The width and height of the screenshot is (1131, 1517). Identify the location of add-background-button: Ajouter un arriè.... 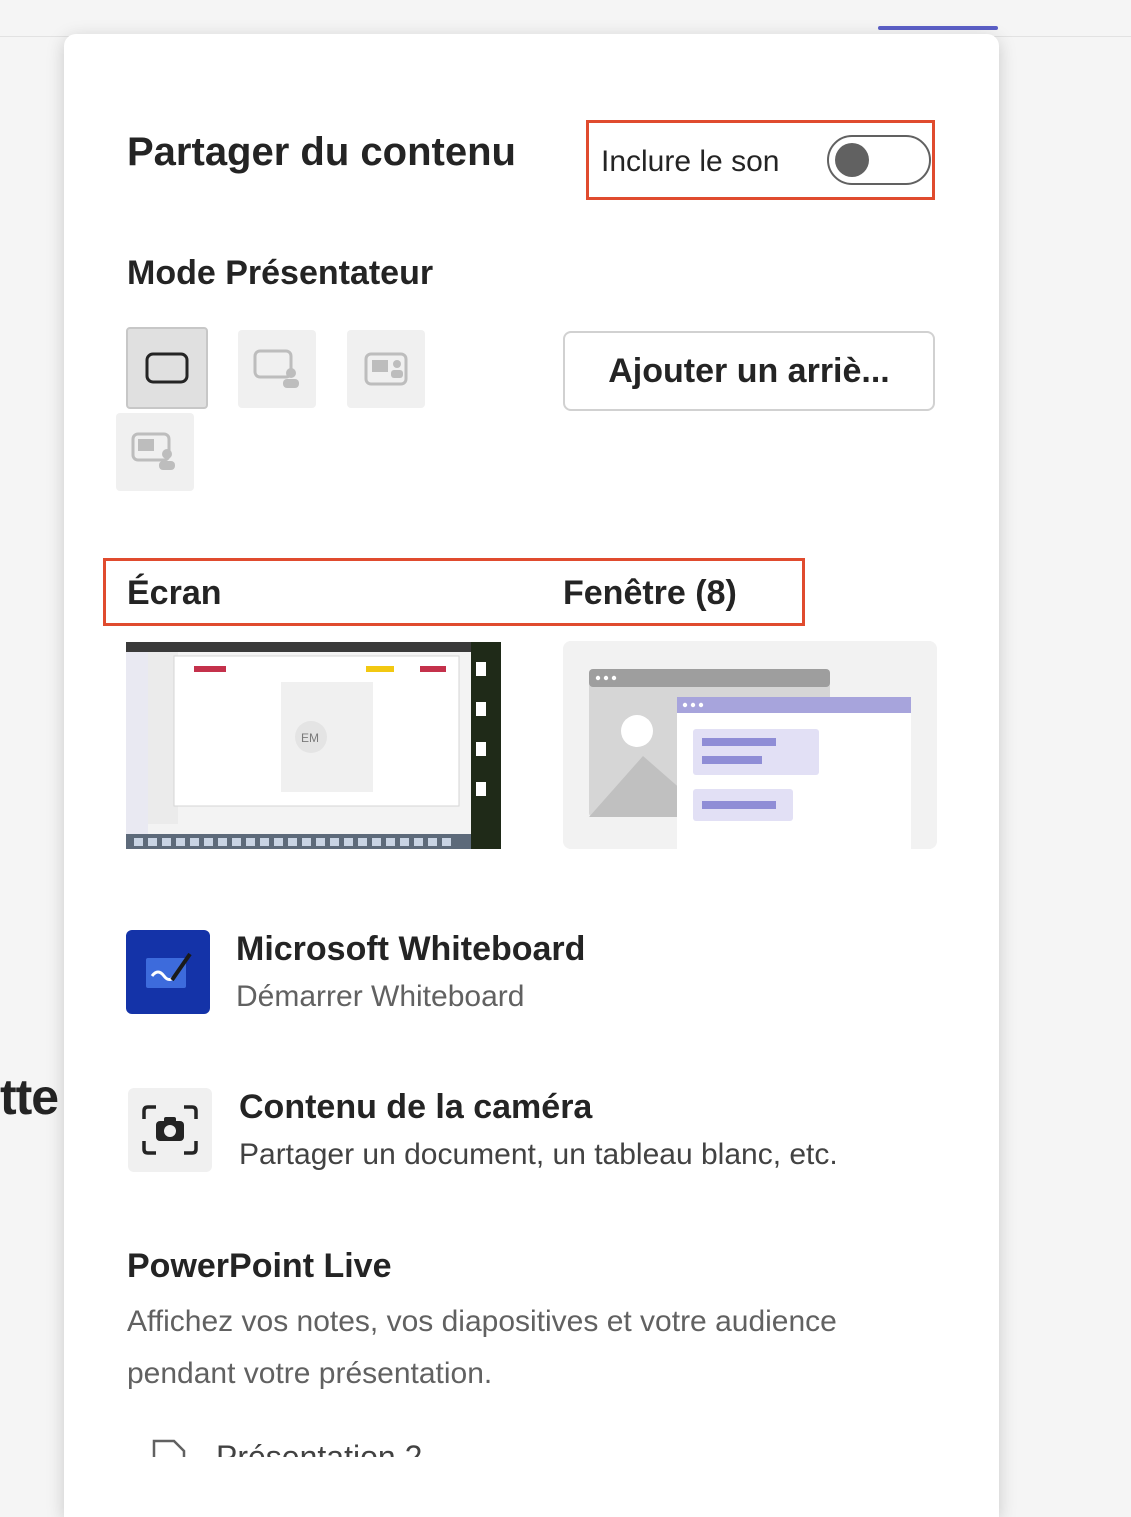
(749, 371).